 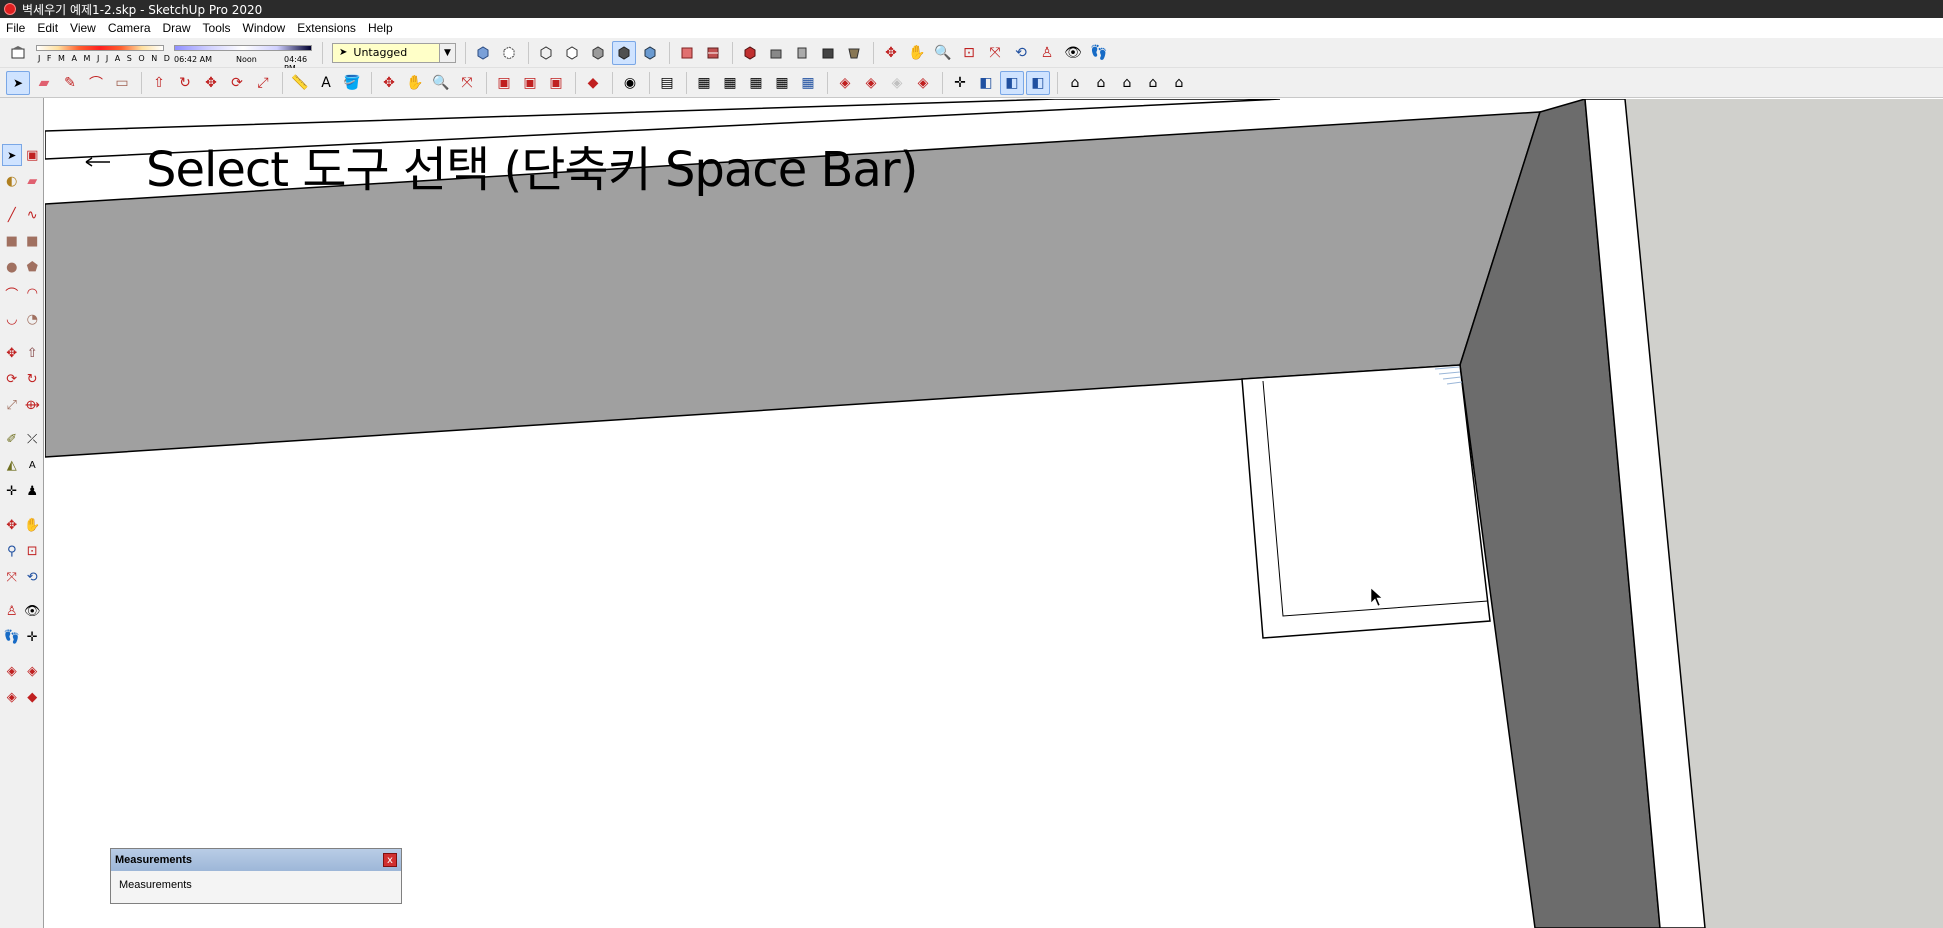 What do you see at coordinates (380, 28) in the screenshot?
I see `menu-help: Help` at bounding box center [380, 28].